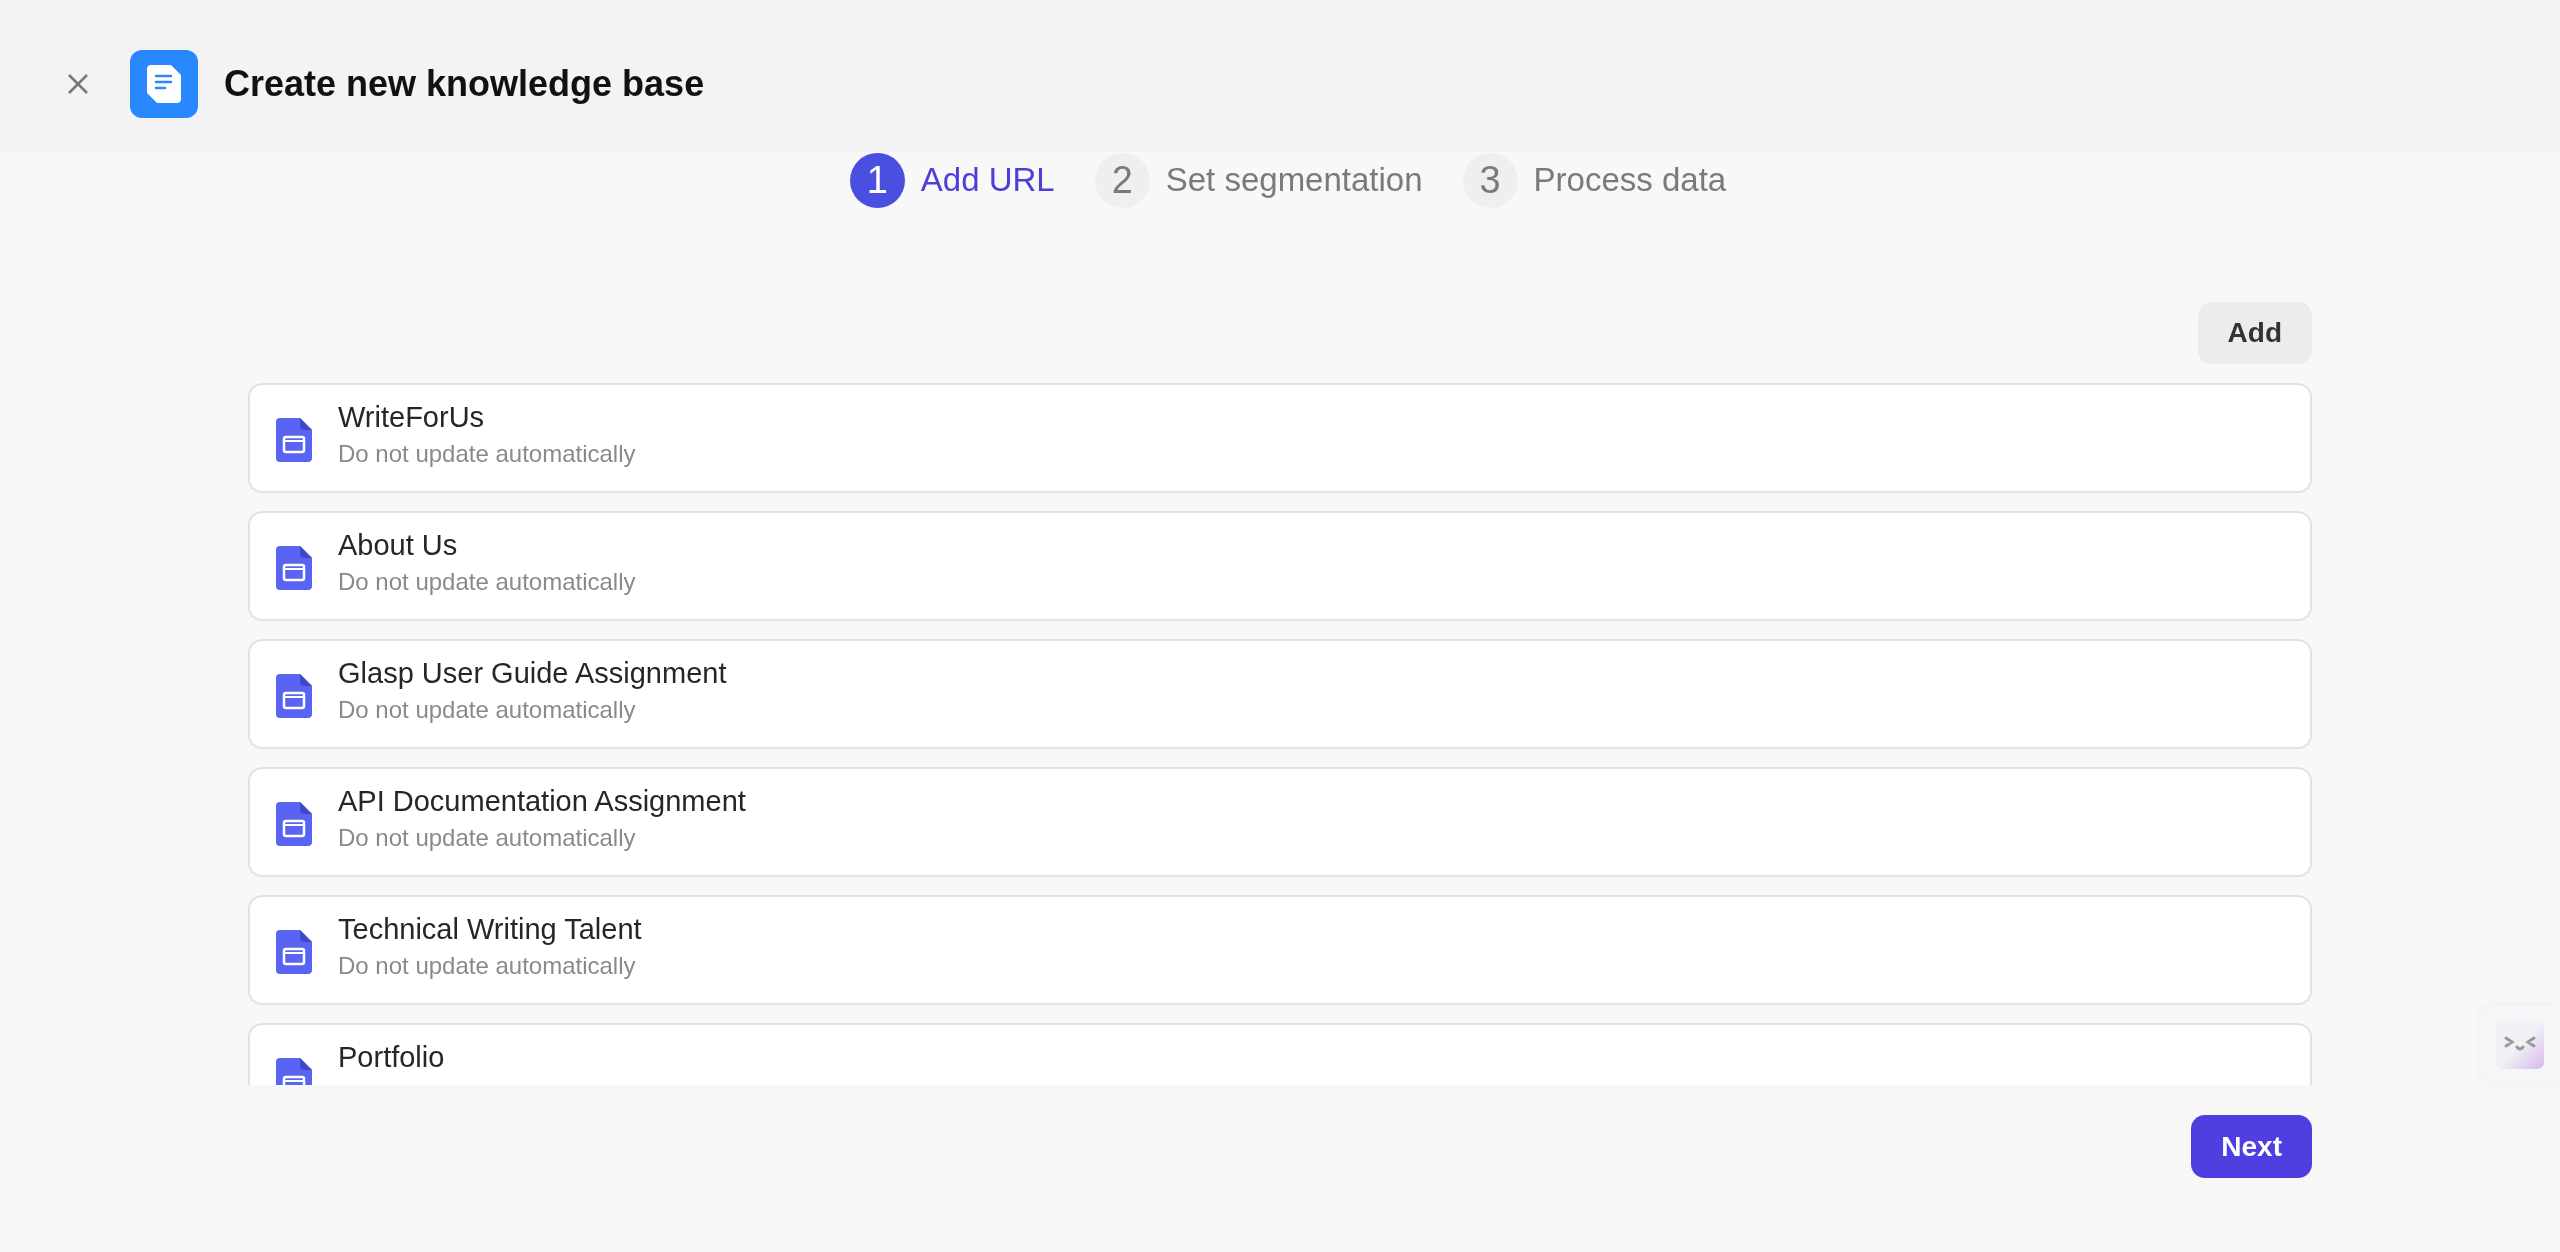 The image size is (2560, 1252). Describe the element at coordinates (1280, 566) in the screenshot. I see `source-card: About Us Do not update automatically` at that location.